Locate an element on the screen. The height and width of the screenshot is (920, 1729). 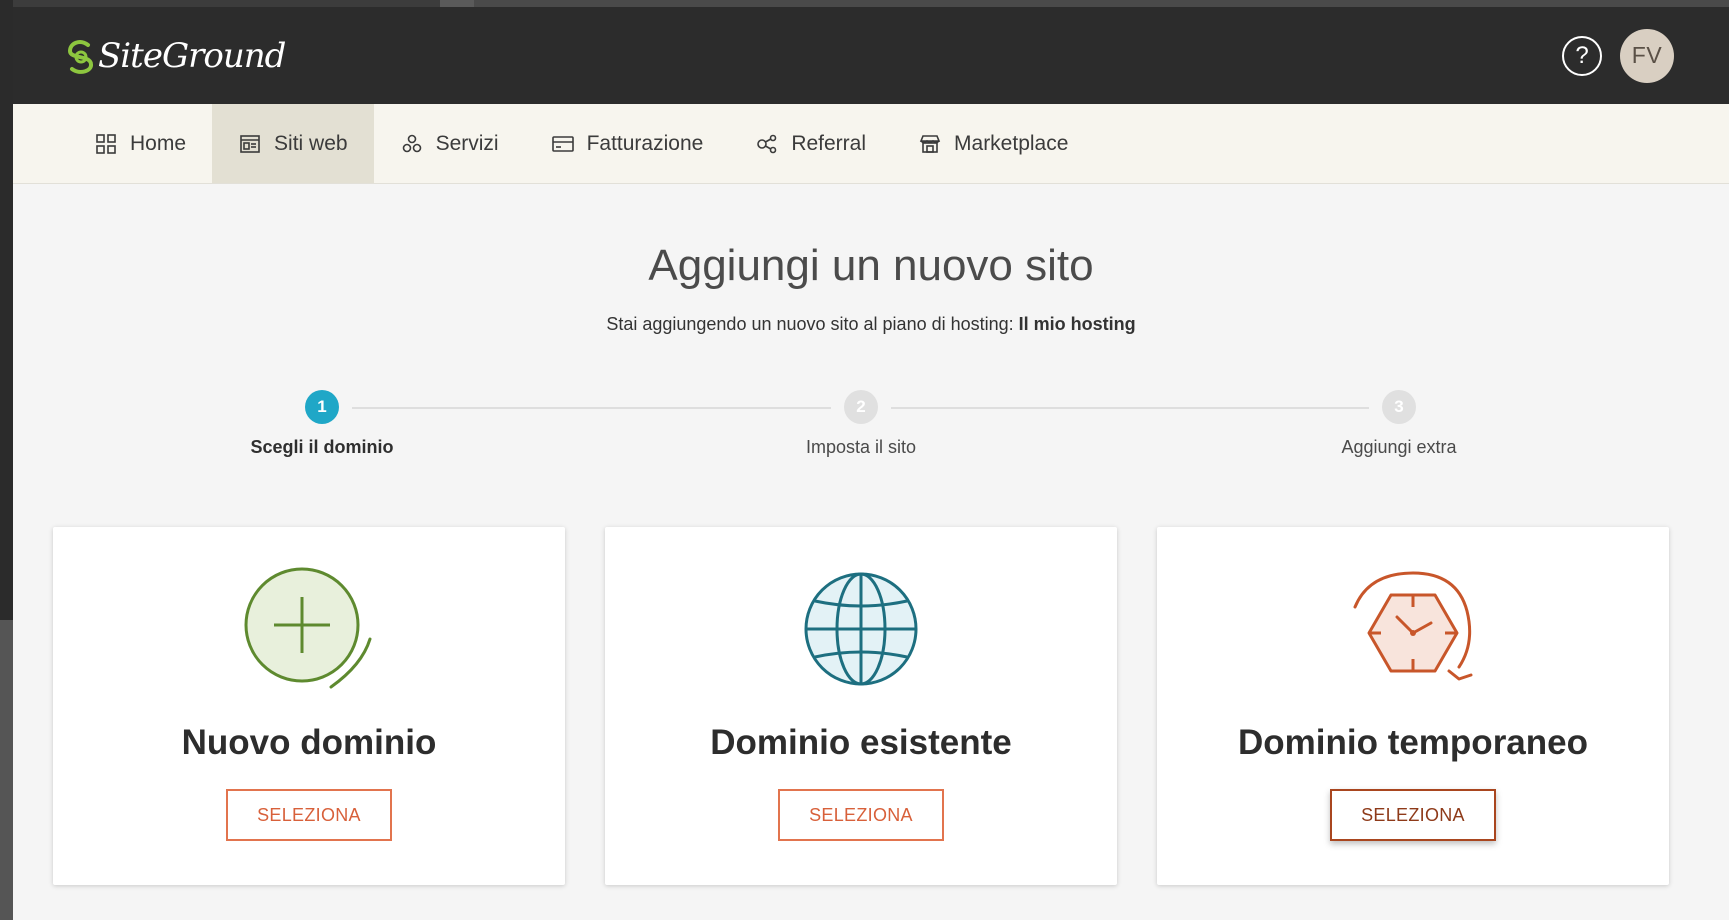
nav-item-label: Siti web is located at coordinates (311, 143).